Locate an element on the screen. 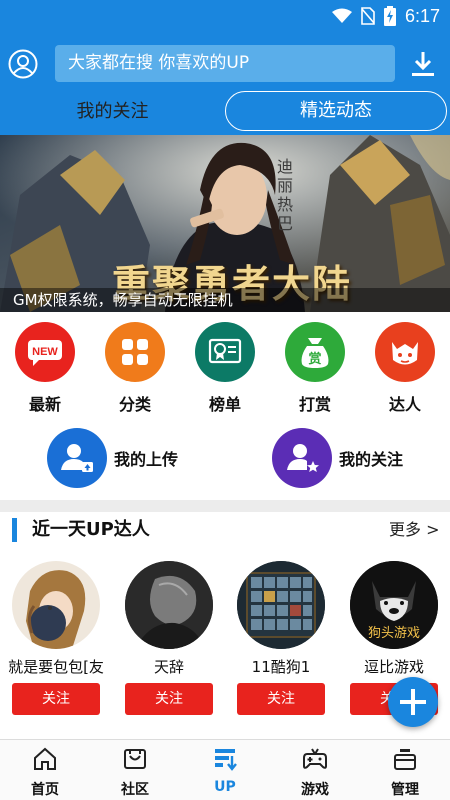  banner-caption: GM权限系统，畅享自动无限挂机 is located at coordinates (225, 300).